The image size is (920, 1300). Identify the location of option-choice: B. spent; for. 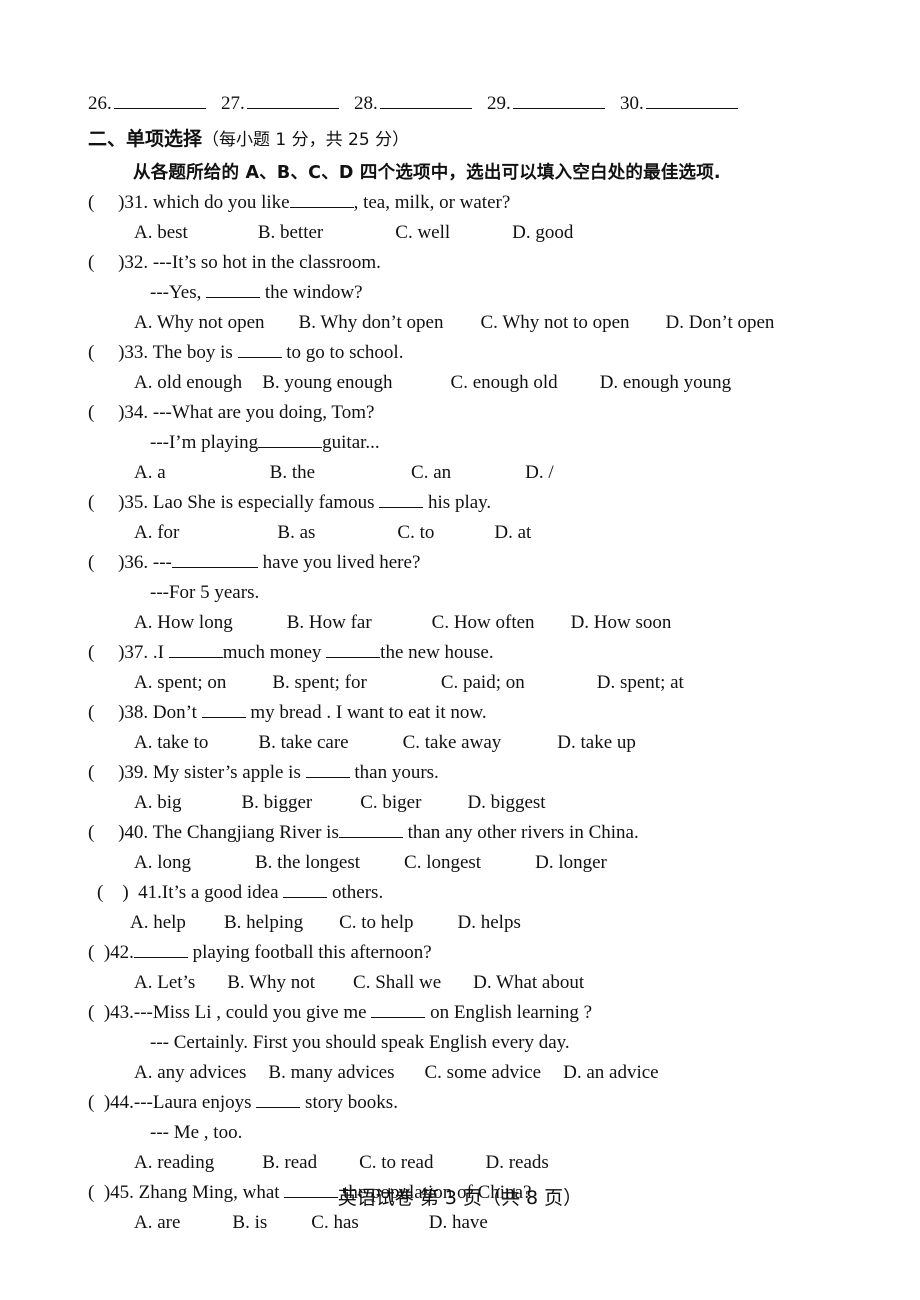
(319, 683).